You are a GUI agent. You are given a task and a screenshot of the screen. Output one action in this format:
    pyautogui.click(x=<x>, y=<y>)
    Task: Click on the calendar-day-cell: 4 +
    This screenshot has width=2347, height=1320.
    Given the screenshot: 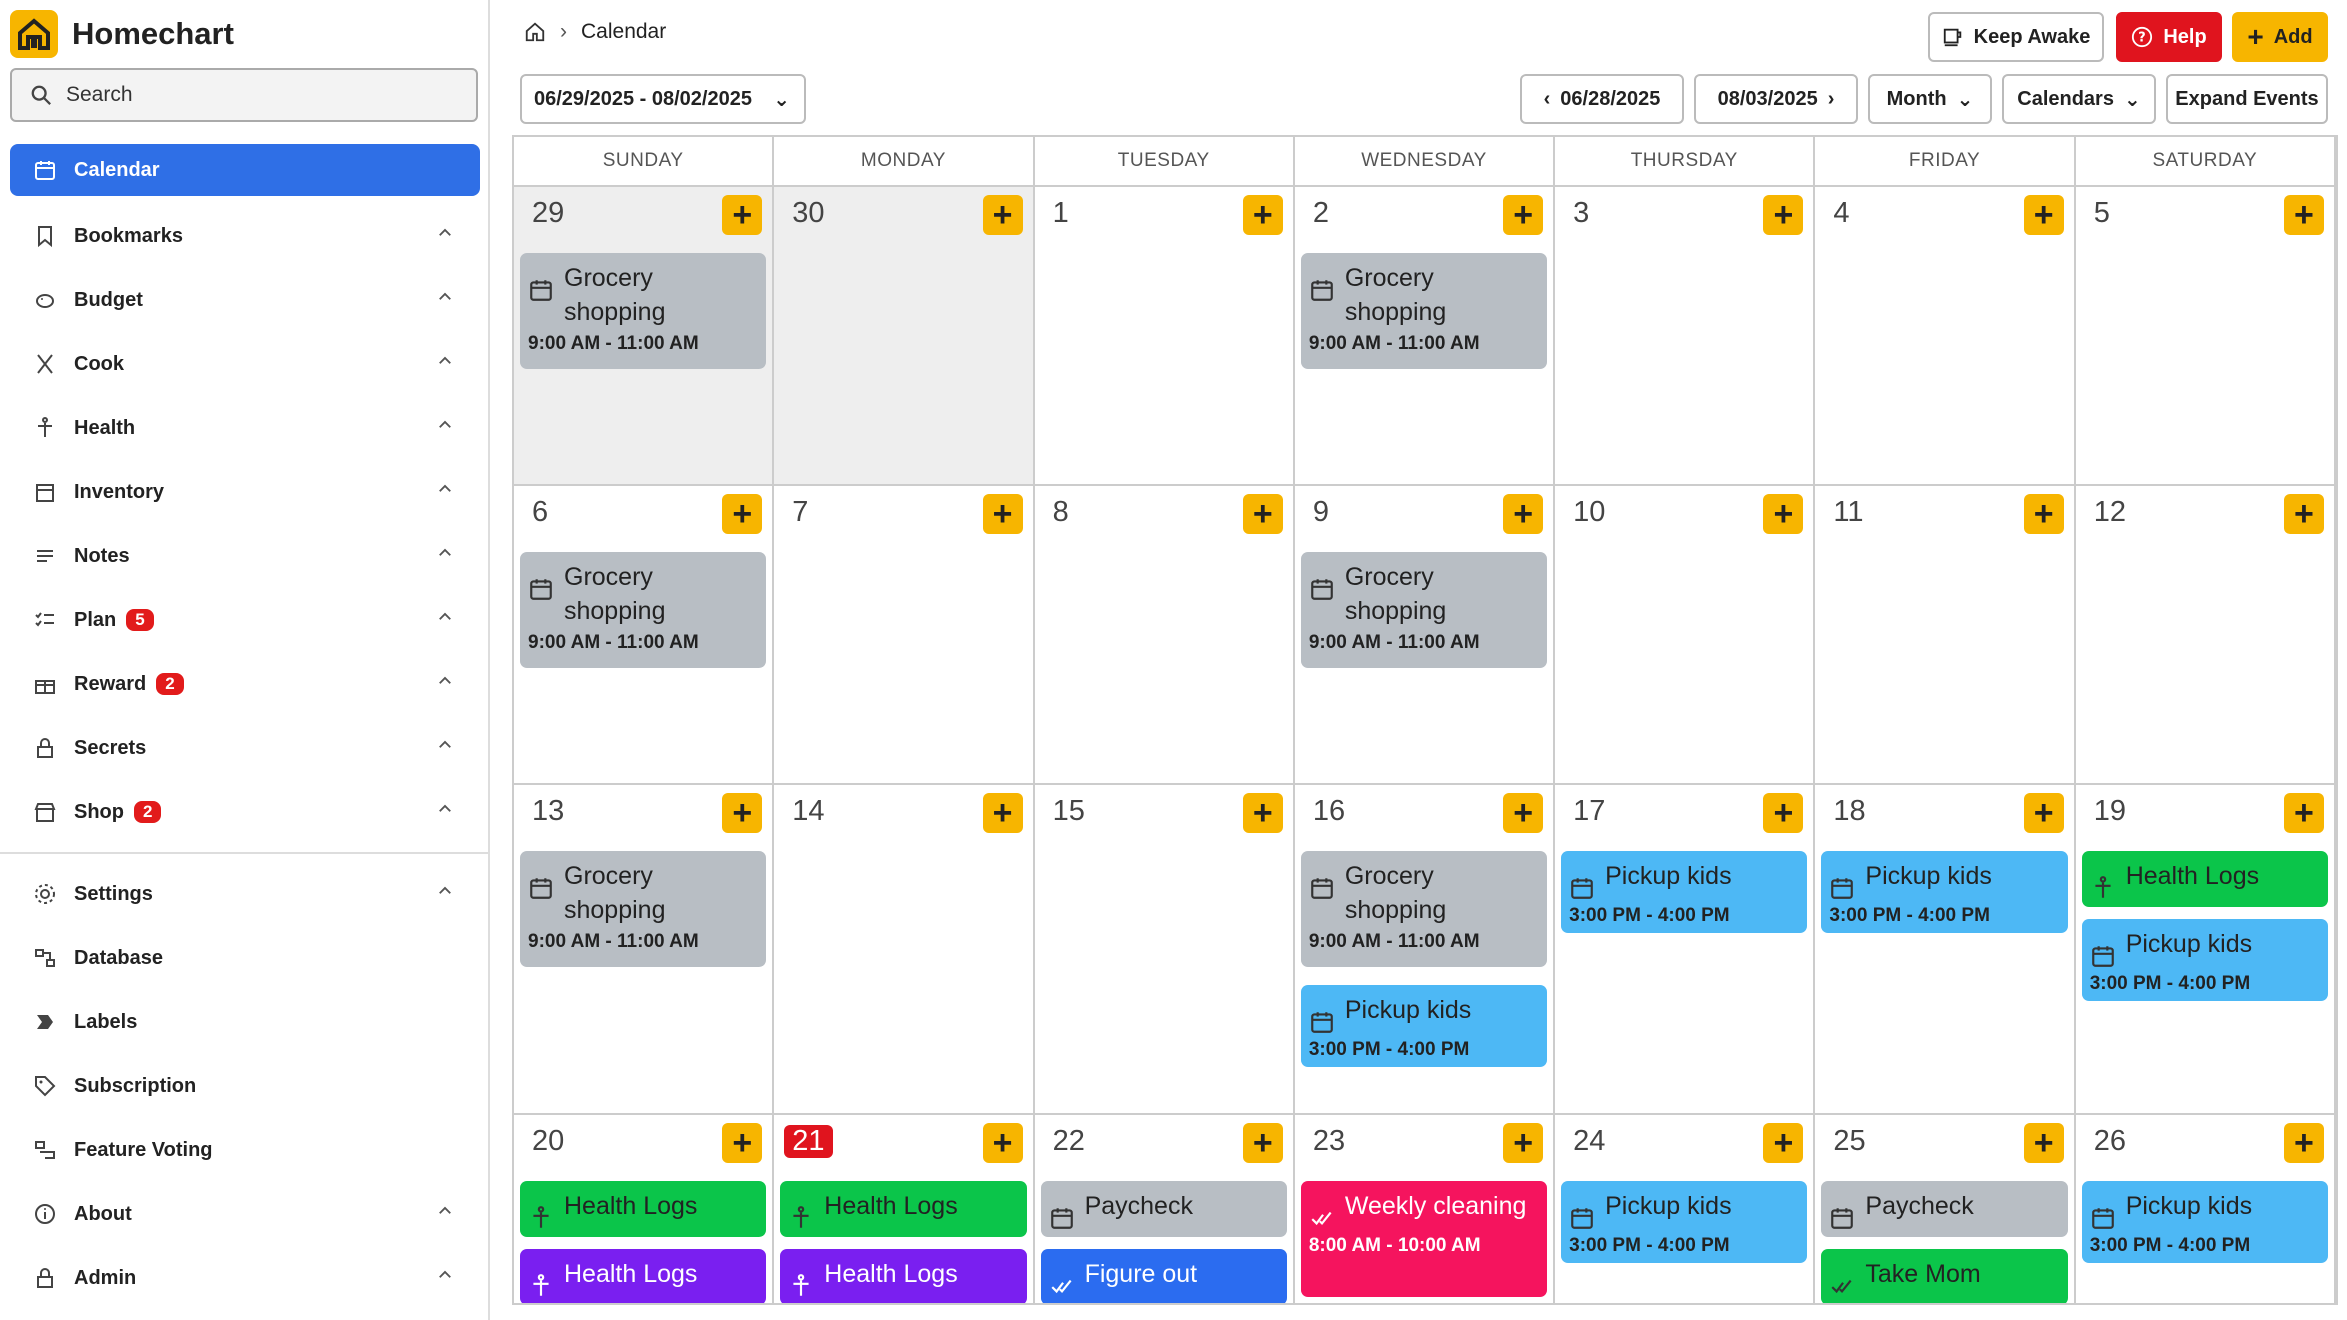 What is the action you would take?
    pyautogui.click(x=1945, y=335)
    